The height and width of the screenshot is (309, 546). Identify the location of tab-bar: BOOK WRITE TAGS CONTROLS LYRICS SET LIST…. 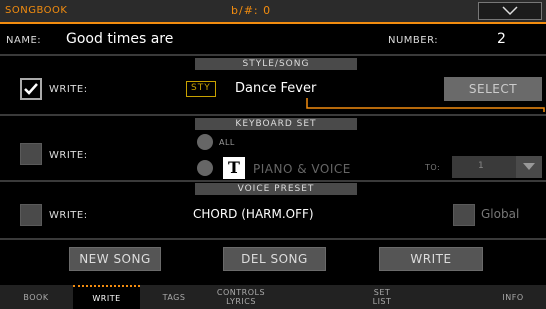
(273, 297).